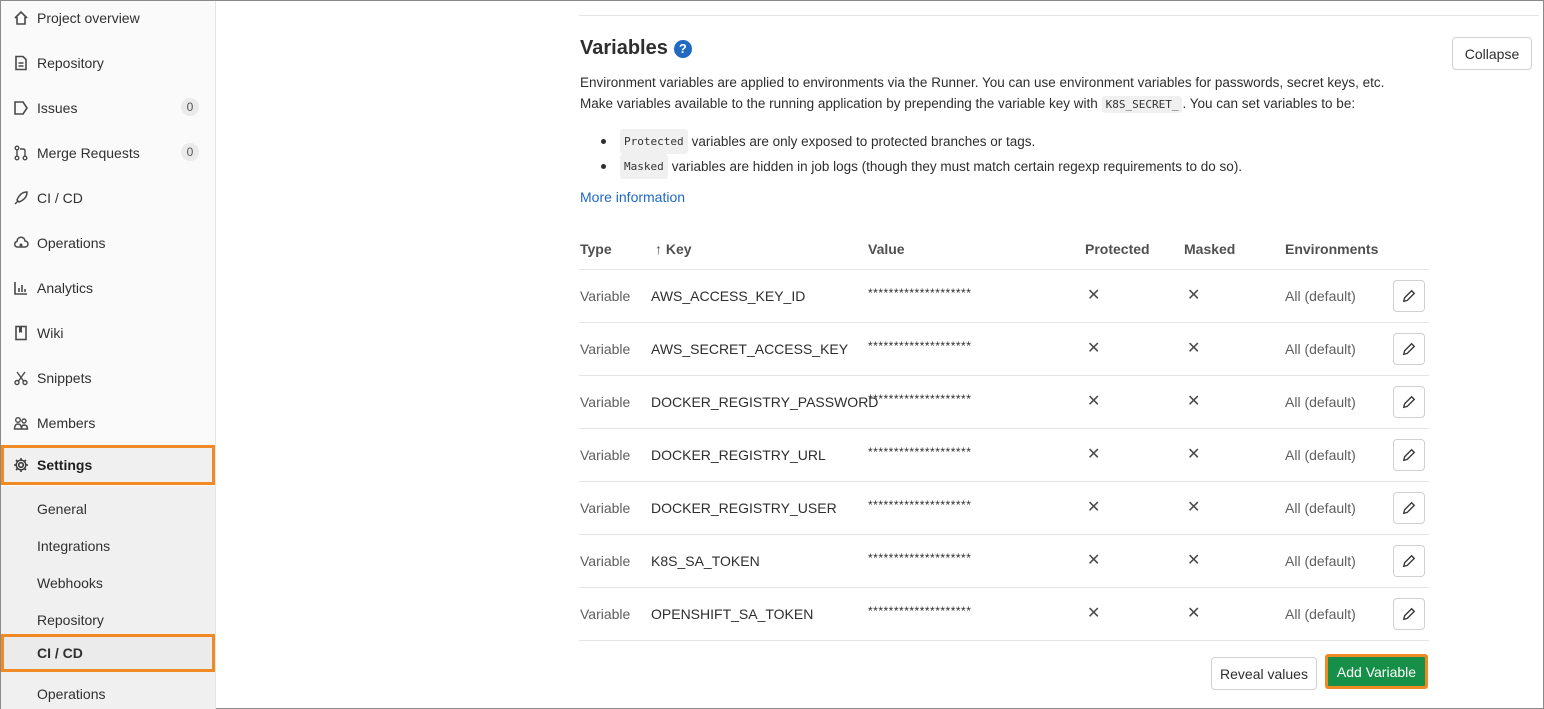  Describe the element at coordinates (108, 508) in the screenshot. I see `settings-sub-general: General` at that location.